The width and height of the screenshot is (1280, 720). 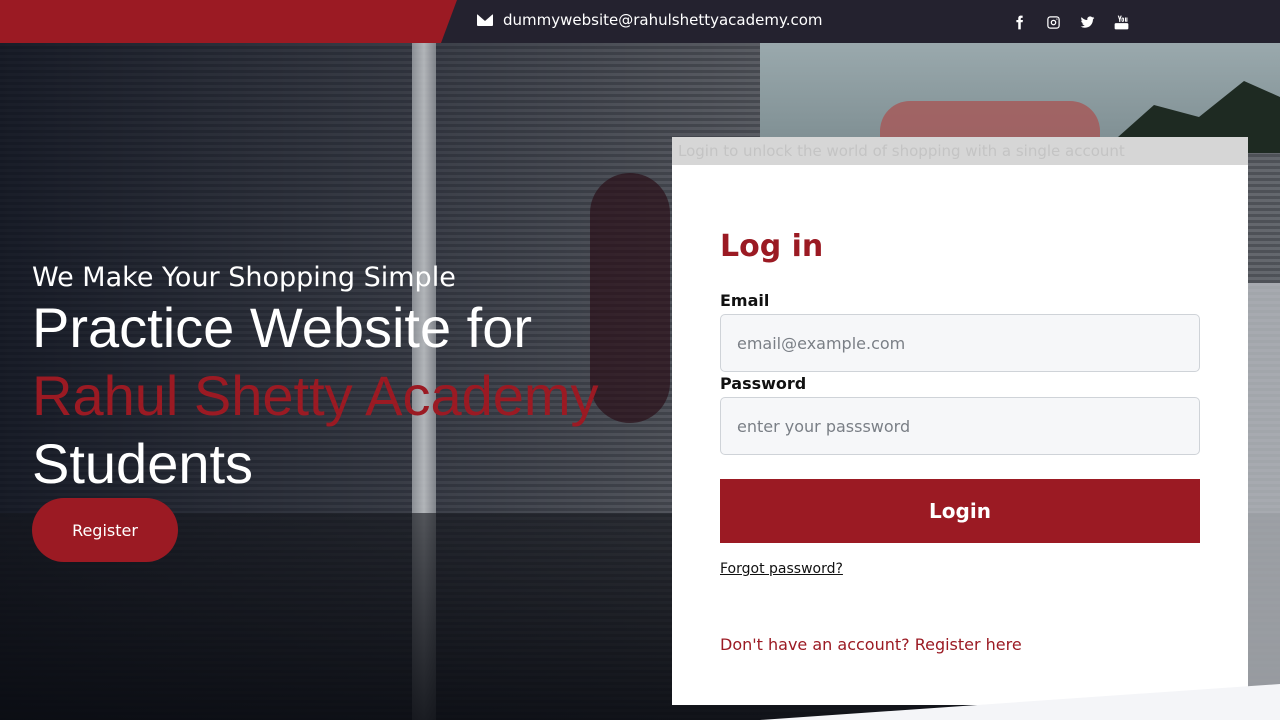 What do you see at coordinates (745, 300) in the screenshot?
I see `email-label: Email` at bounding box center [745, 300].